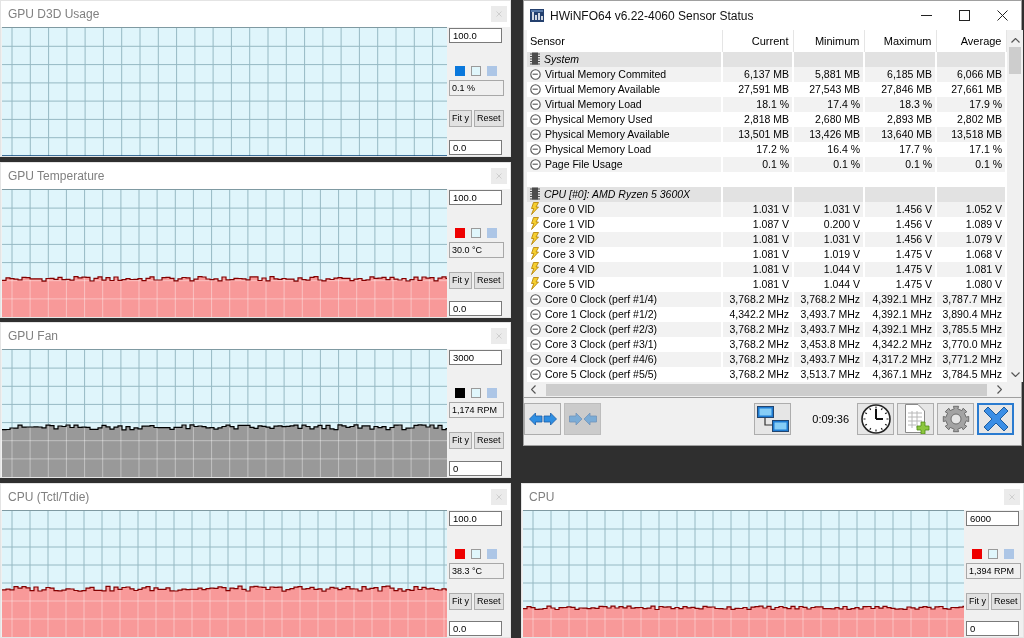 The height and width of the screenshot is (638, 1024). I want to click on sensor-name: Physical Memory Used, so click(599, 119).